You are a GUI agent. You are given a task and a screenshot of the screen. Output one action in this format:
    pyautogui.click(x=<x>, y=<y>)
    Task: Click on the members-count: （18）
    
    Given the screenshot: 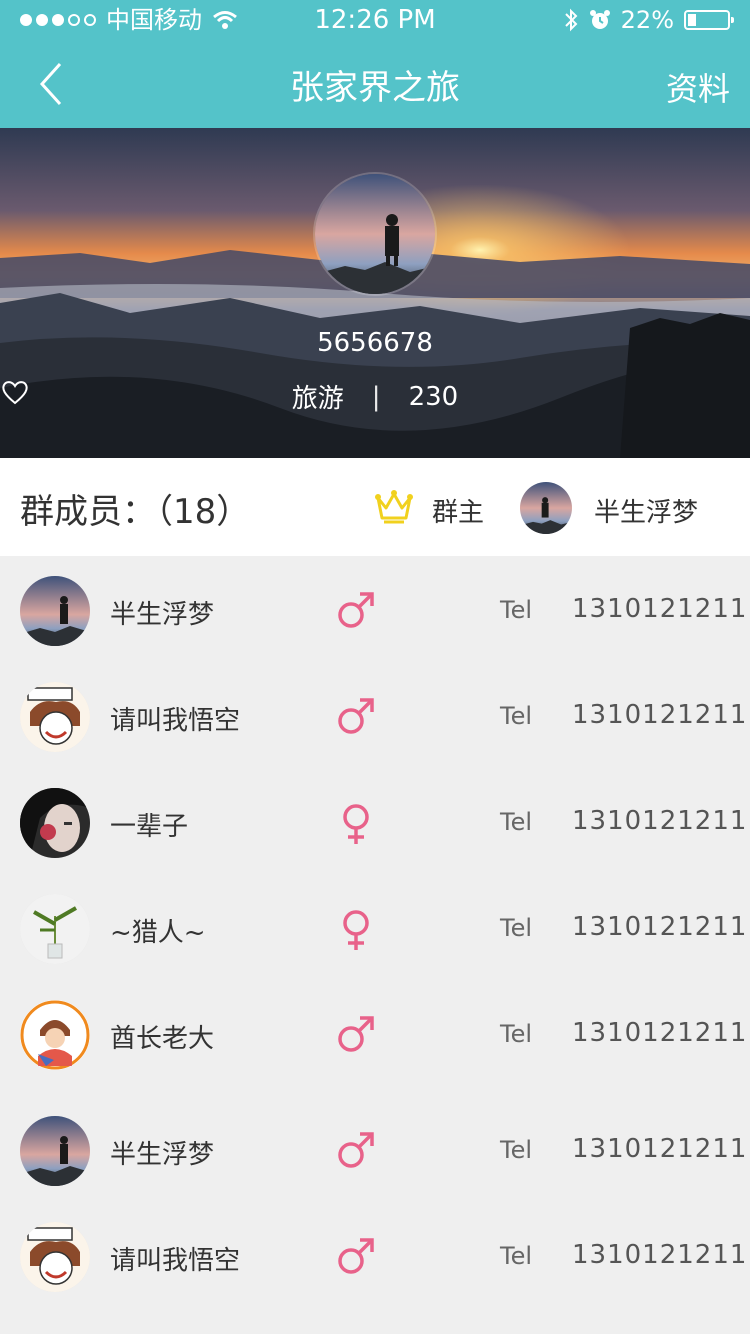 What is the action you would take?
    pyautogui.click(x=203, y=512)
    